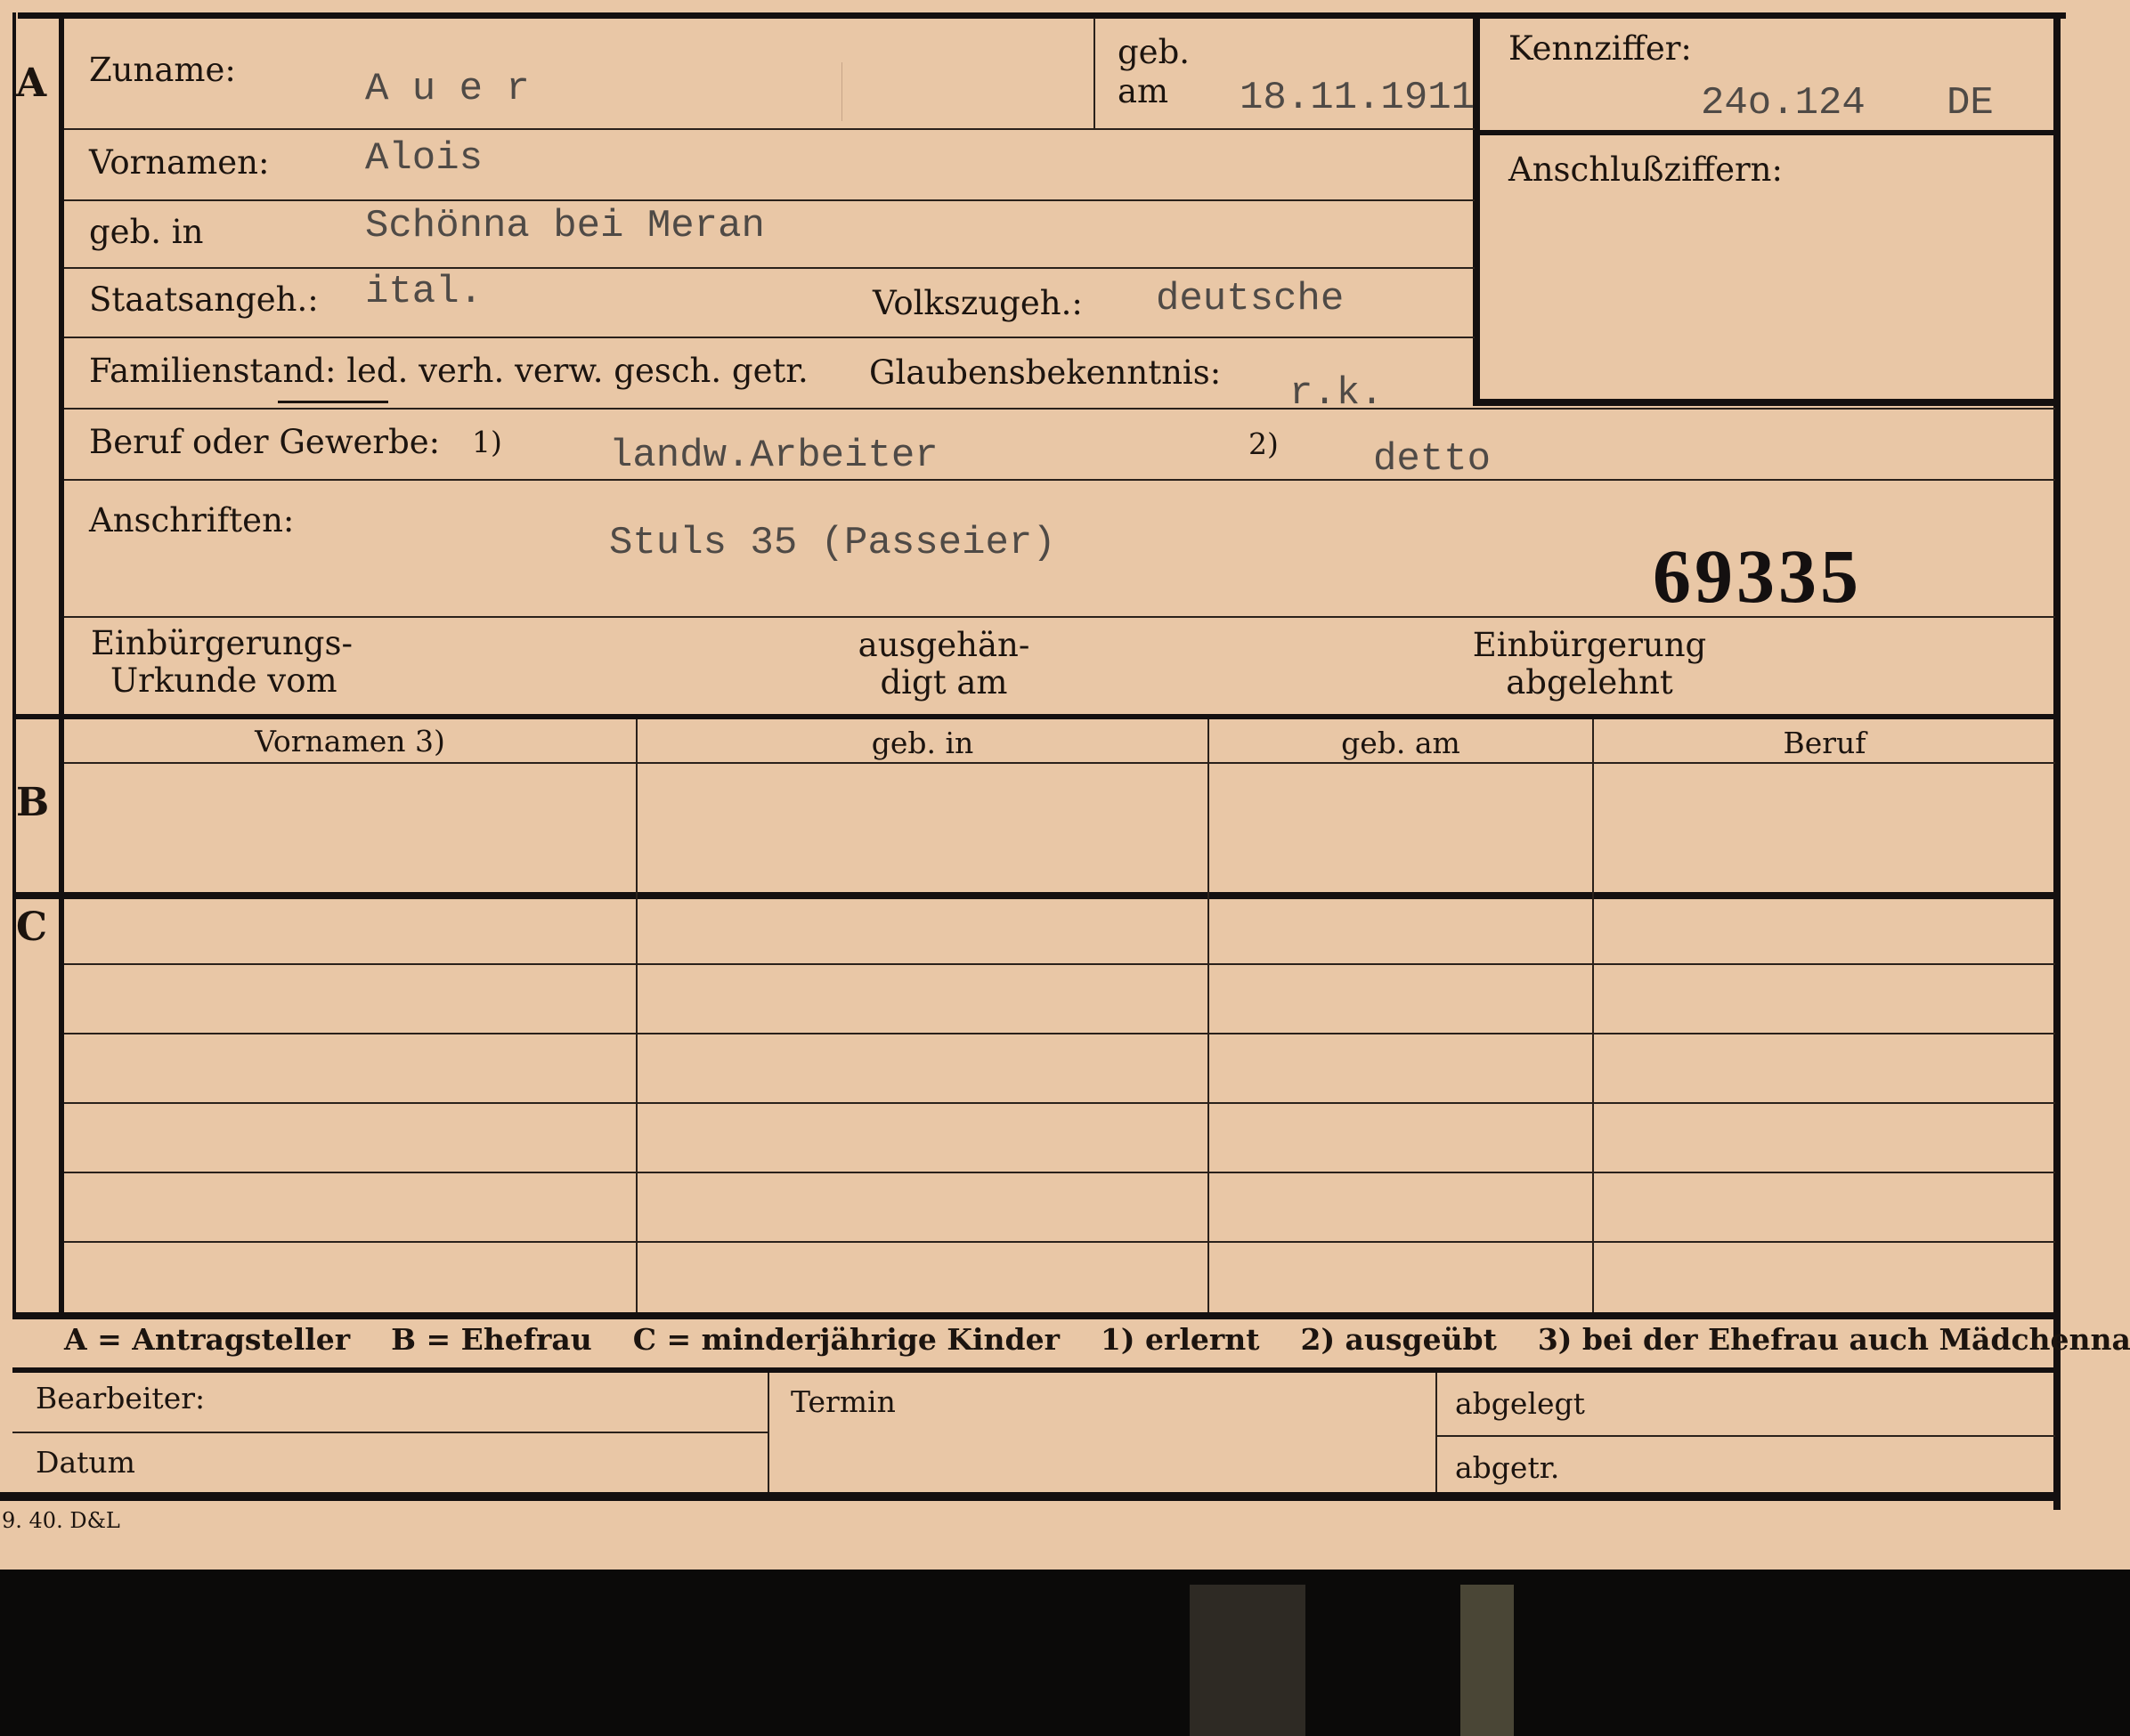  Describe the element at coordinates (1250, 299) in the screenshot. I see `ethnicity-value: deutsche` at that location.